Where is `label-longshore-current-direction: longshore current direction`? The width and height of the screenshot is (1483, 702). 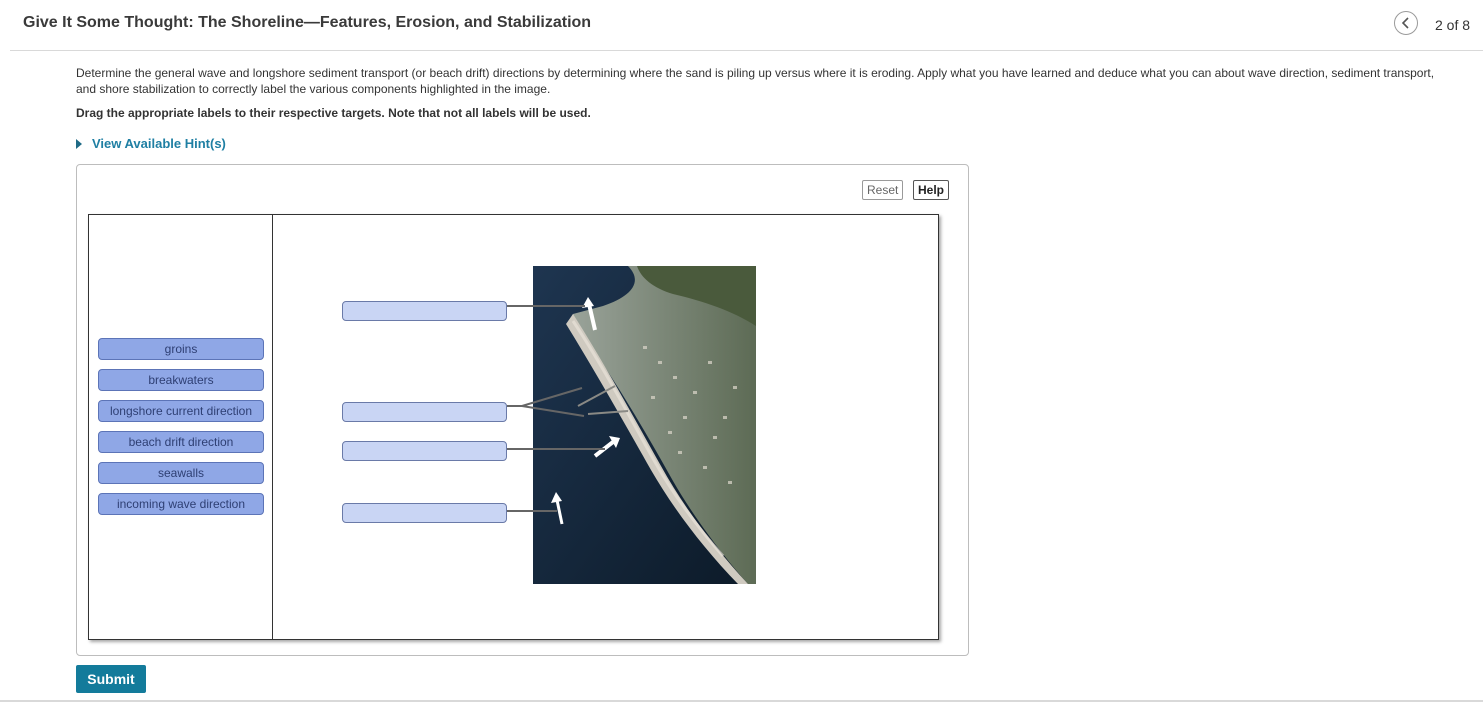
label-longshore-current-direction: longshore current direction is located at coordinates (181, 411).